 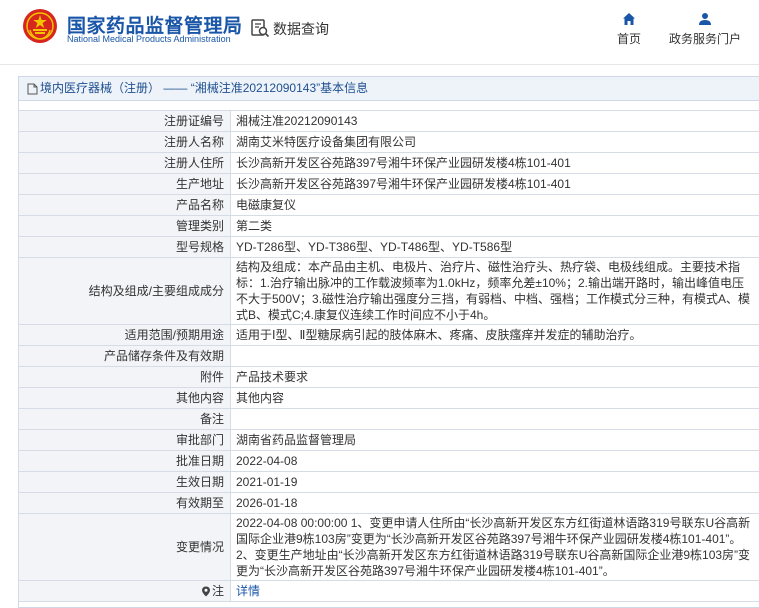 What do you see at coordinates (629, 39) in the screenshot?
I see `nav-home-label: 首页` at bounding box center [629, 39].